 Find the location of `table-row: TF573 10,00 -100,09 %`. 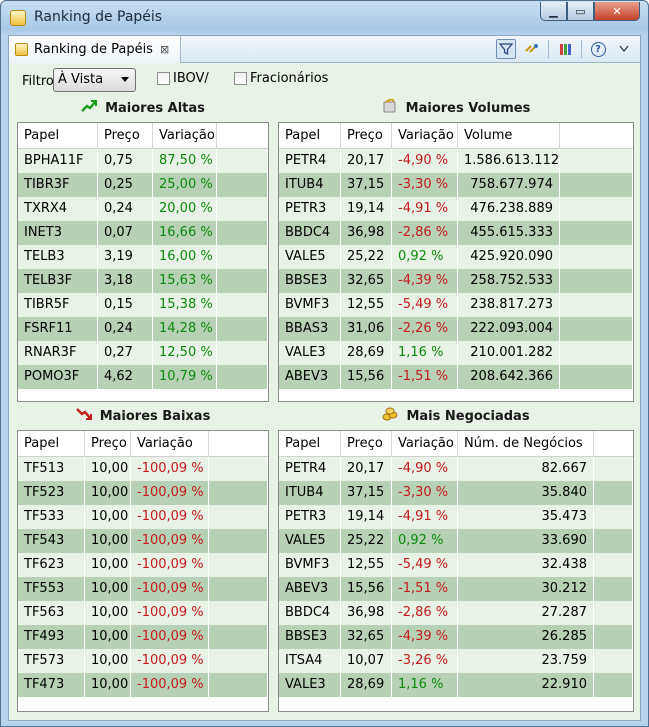

table-row: TF573 10,00 -100,09 % is located at coordinates (143, 661).